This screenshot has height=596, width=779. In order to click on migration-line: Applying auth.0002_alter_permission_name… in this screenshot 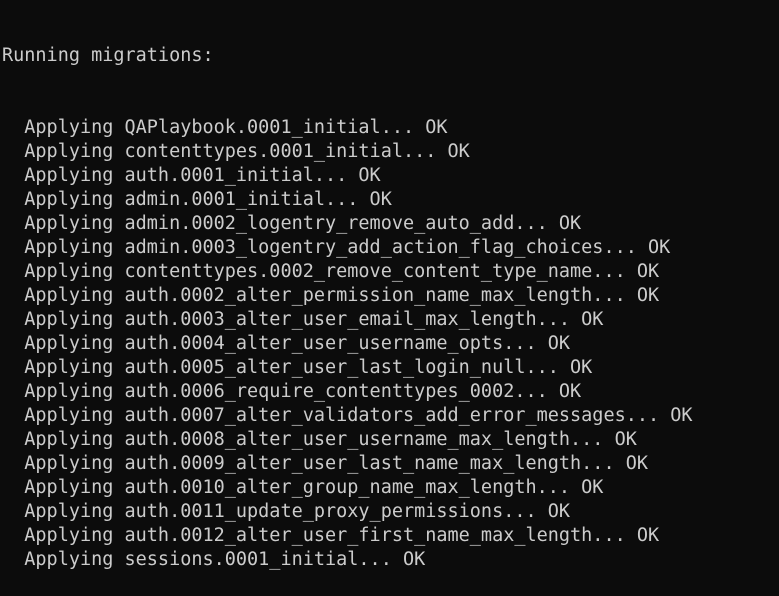, I will do `click(331, 295)`.